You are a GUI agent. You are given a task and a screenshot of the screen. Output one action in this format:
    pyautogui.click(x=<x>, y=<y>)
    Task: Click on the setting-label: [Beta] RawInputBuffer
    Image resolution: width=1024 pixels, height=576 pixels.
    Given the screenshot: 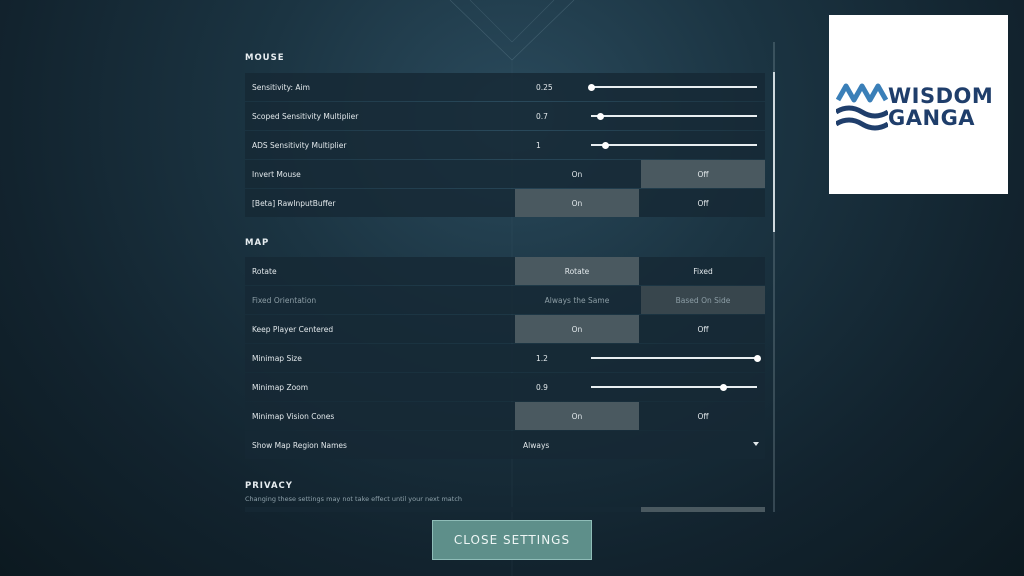 What is the action you would take?
    pyautogui.click(x=294, y=203)
    